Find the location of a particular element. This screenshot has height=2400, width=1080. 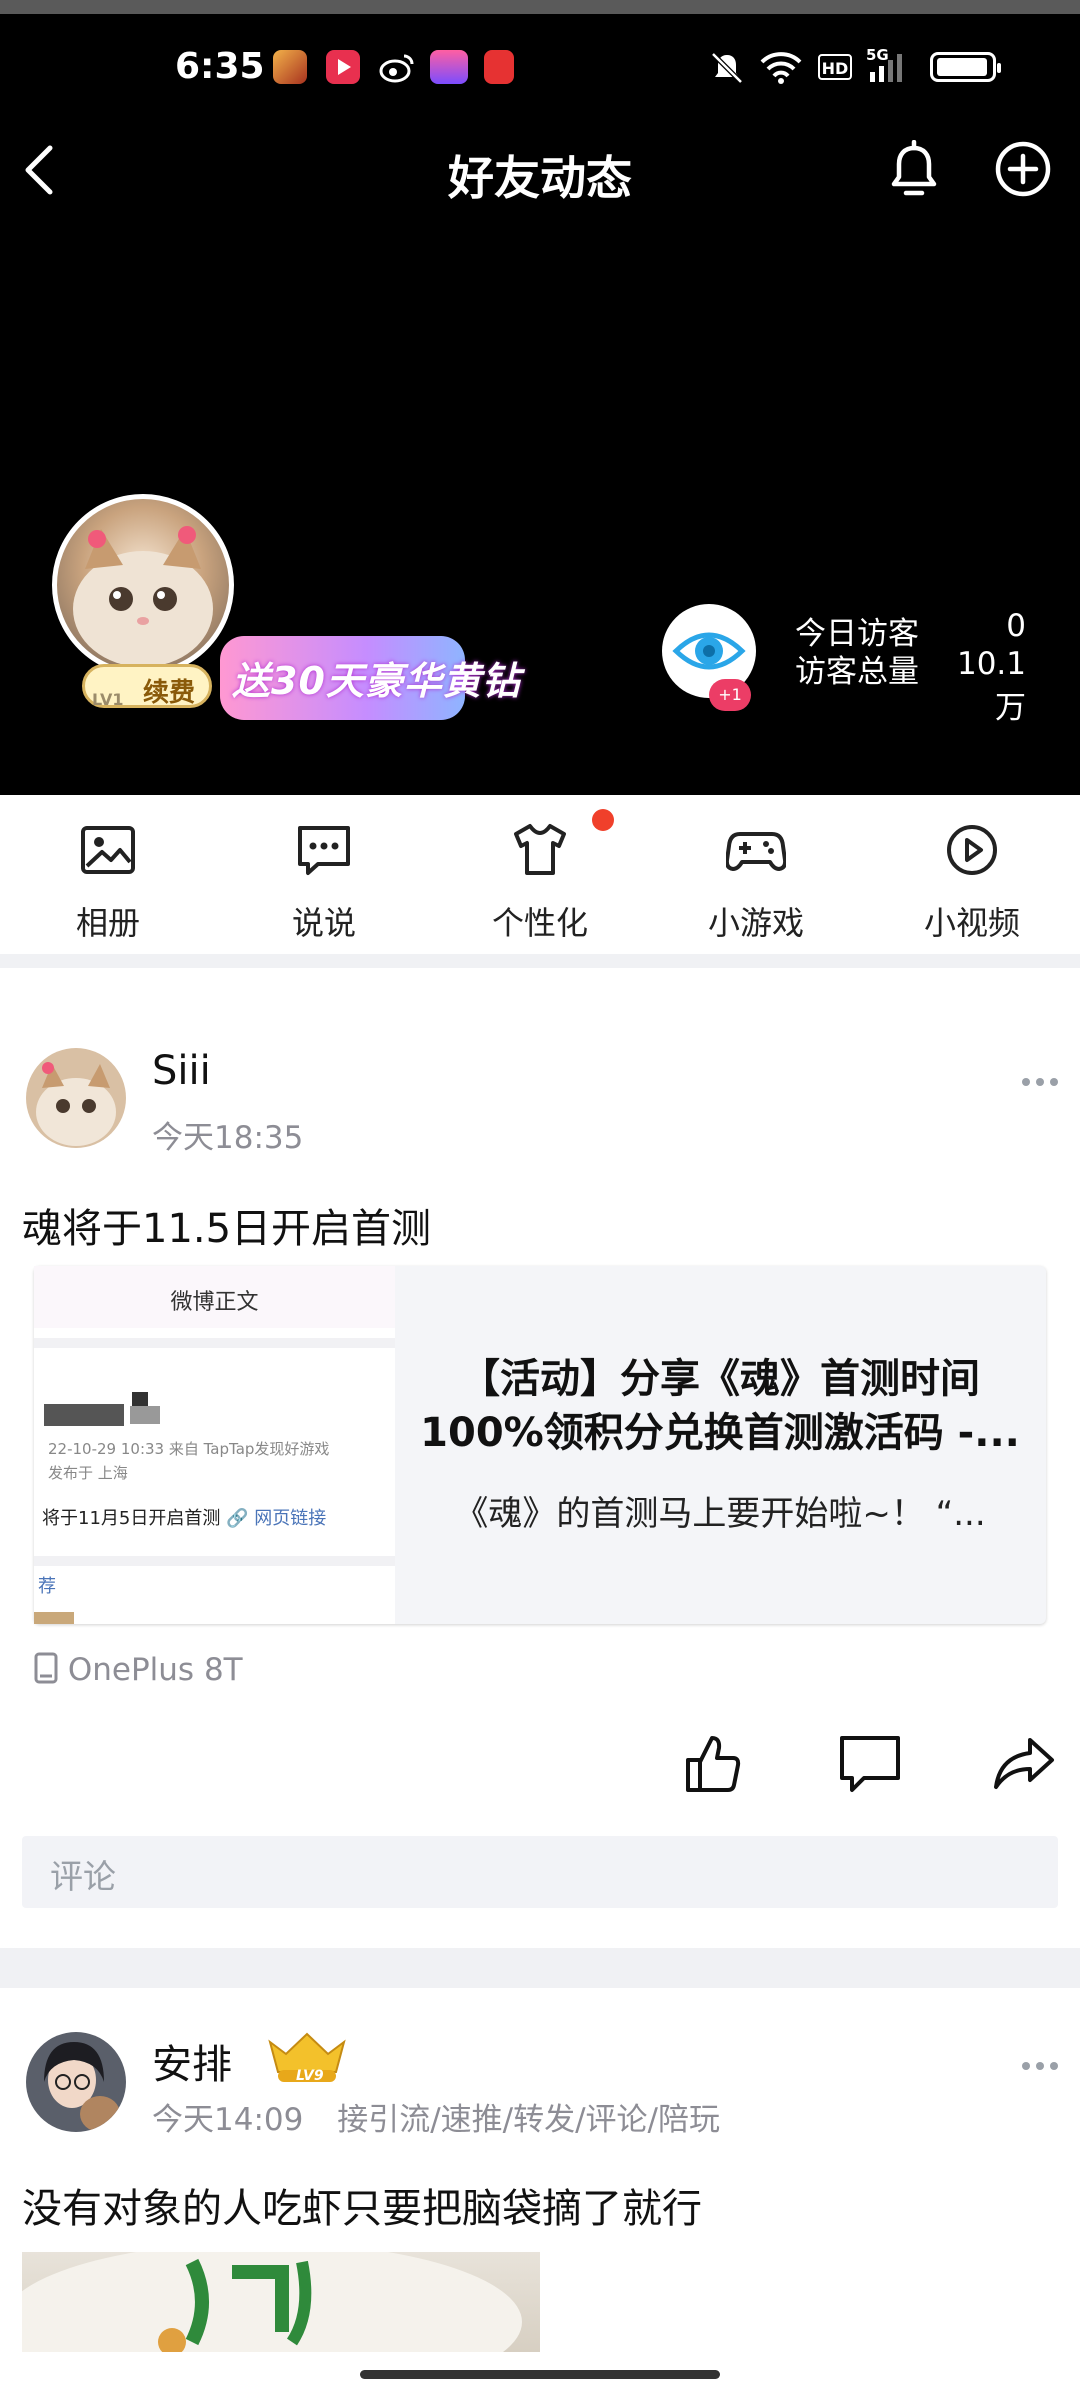

video-icon is located at coordinates (343, 67).